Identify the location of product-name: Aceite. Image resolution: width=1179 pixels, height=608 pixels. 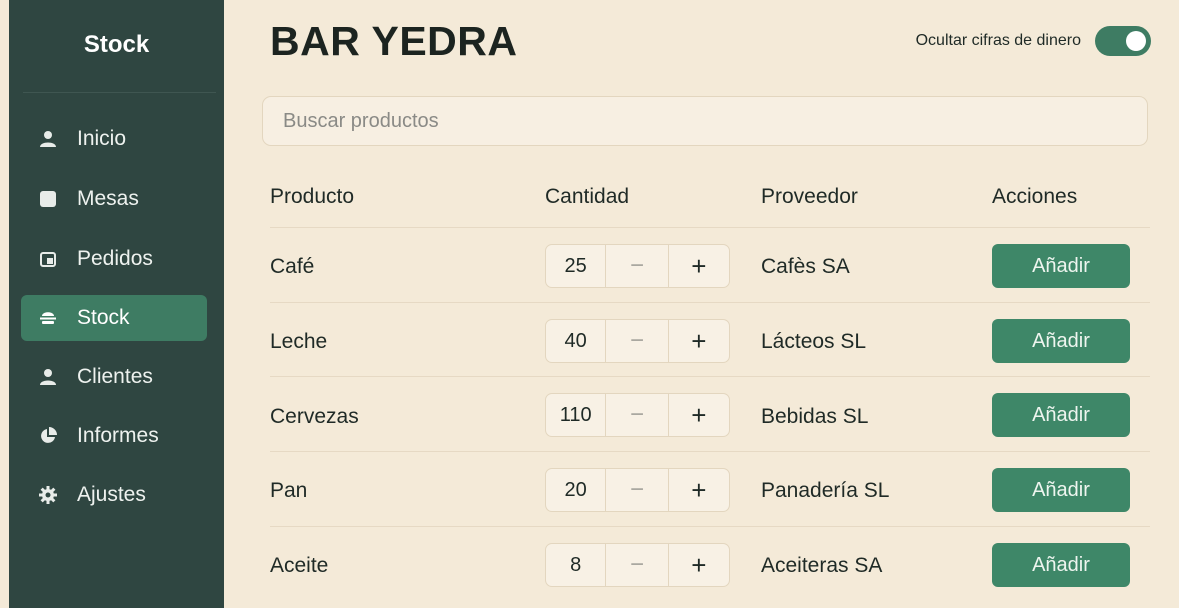
(299, 565).